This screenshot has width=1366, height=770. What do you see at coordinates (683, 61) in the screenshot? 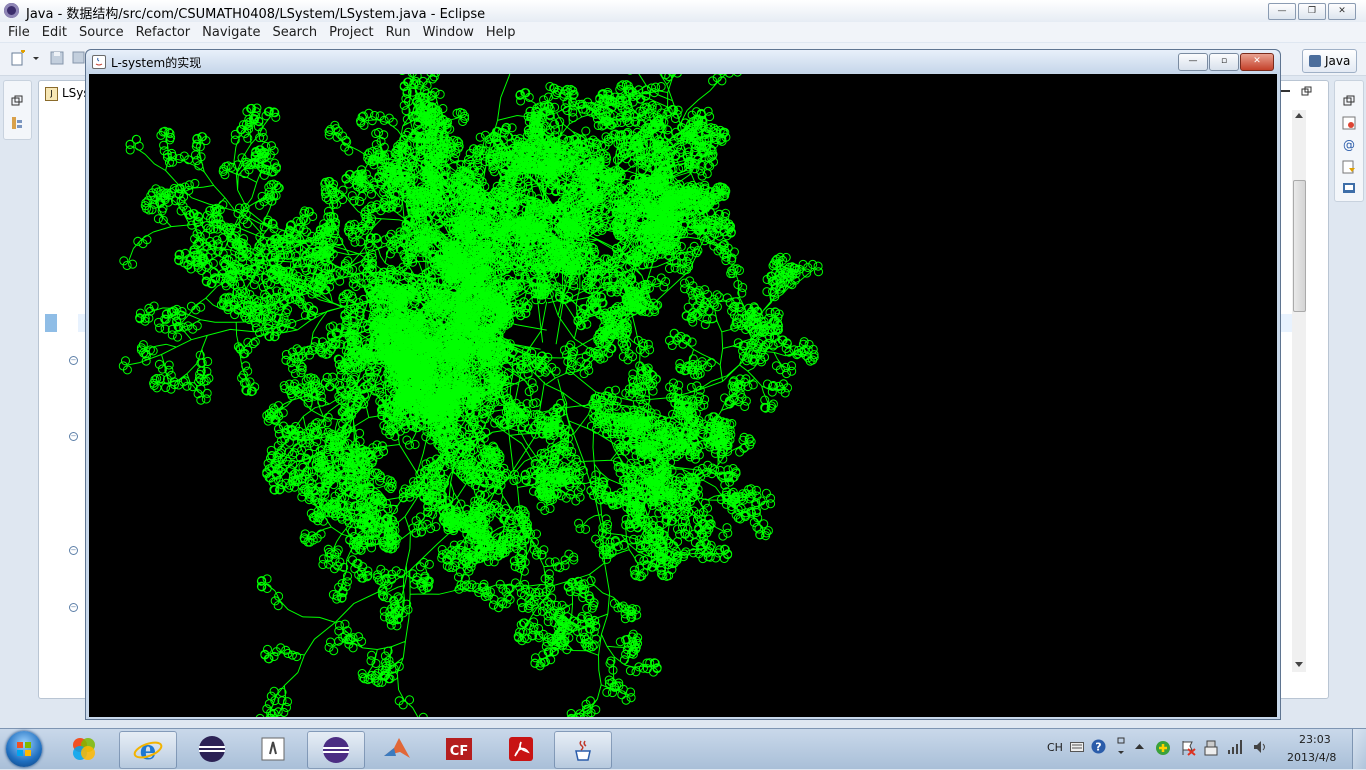
I see `lsystem-title-bar: L-system的实现 — ▫ ✕` at bounding box center [683, 61].